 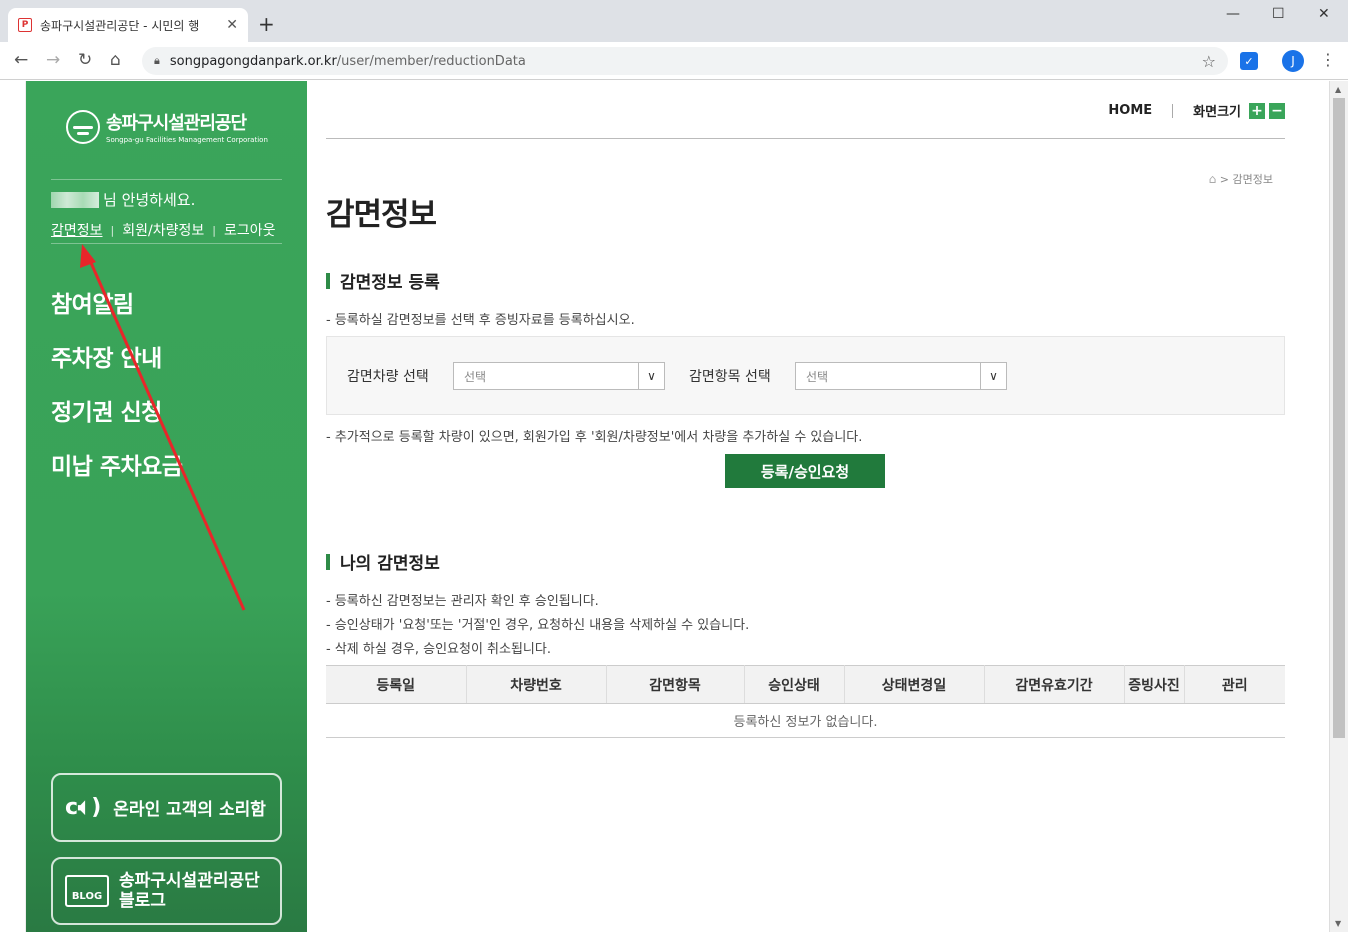 What do you see at coordinates (794, 684) in the screenshot?
I see `col-approval-status: 승인상태` at bounding box center [794, 684].